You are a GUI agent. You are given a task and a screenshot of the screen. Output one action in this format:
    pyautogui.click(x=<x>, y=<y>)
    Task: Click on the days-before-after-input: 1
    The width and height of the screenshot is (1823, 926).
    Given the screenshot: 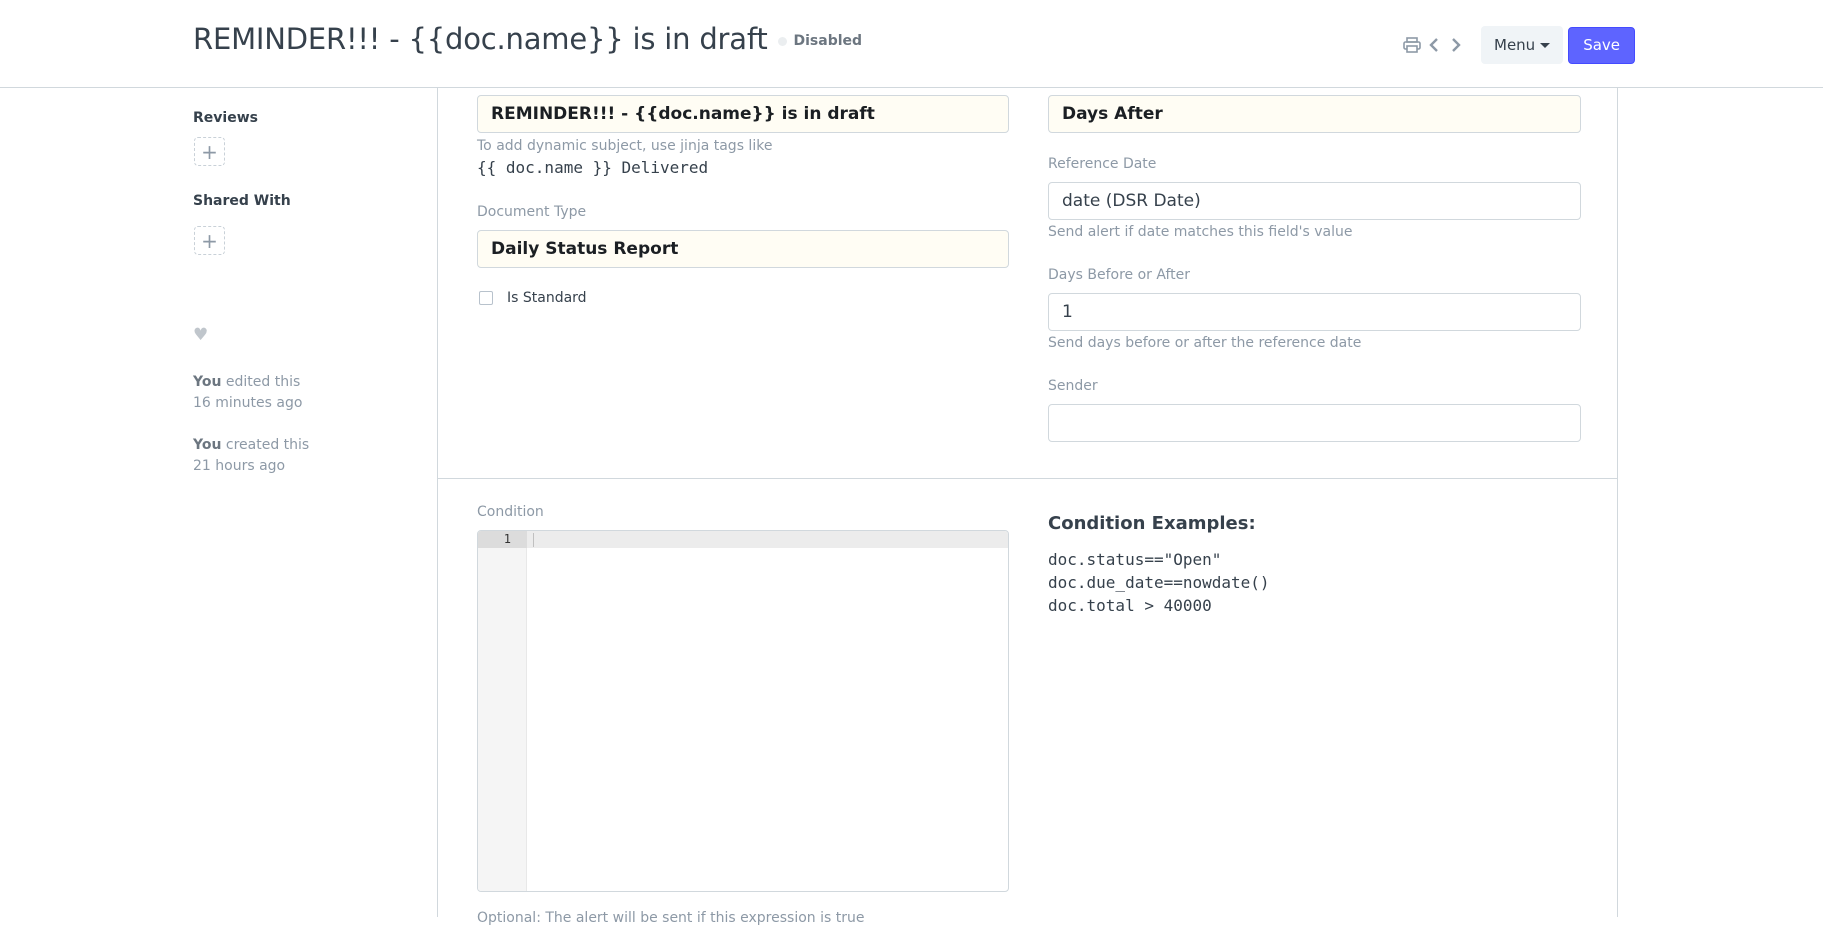 What is the action you would take?
    pyautogui.click(x=1314, y=312)
    